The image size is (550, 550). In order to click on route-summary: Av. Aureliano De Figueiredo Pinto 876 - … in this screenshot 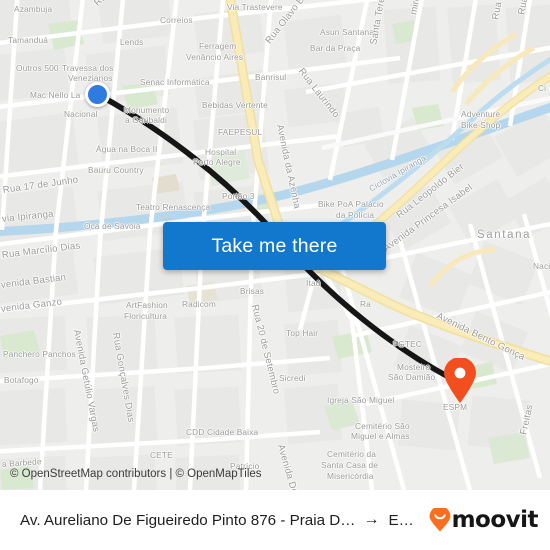, I will do `click(220, 520)`.